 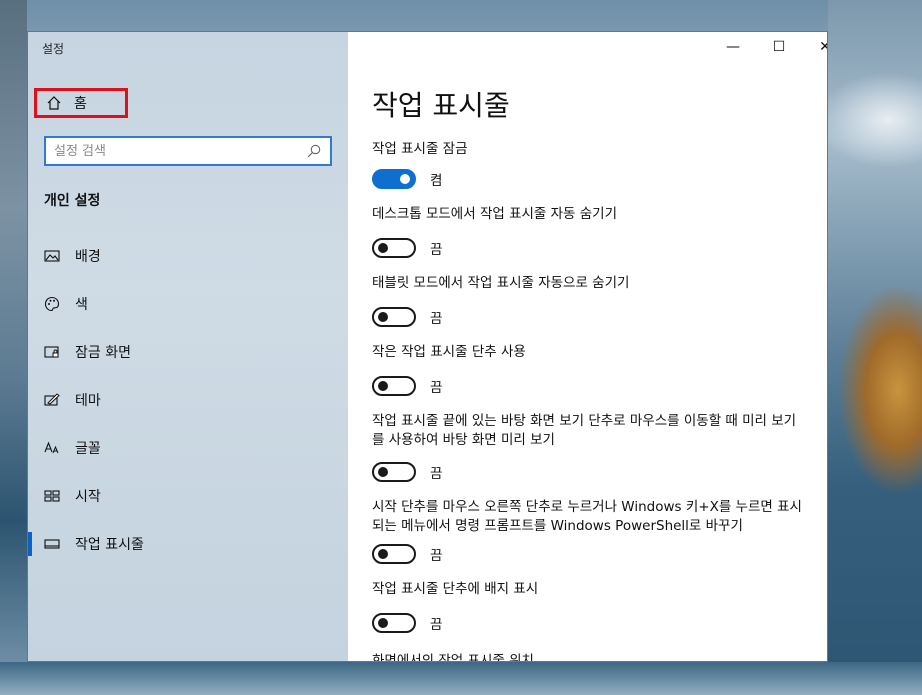 I want to click on start-icon, so click(x=52, y=496).